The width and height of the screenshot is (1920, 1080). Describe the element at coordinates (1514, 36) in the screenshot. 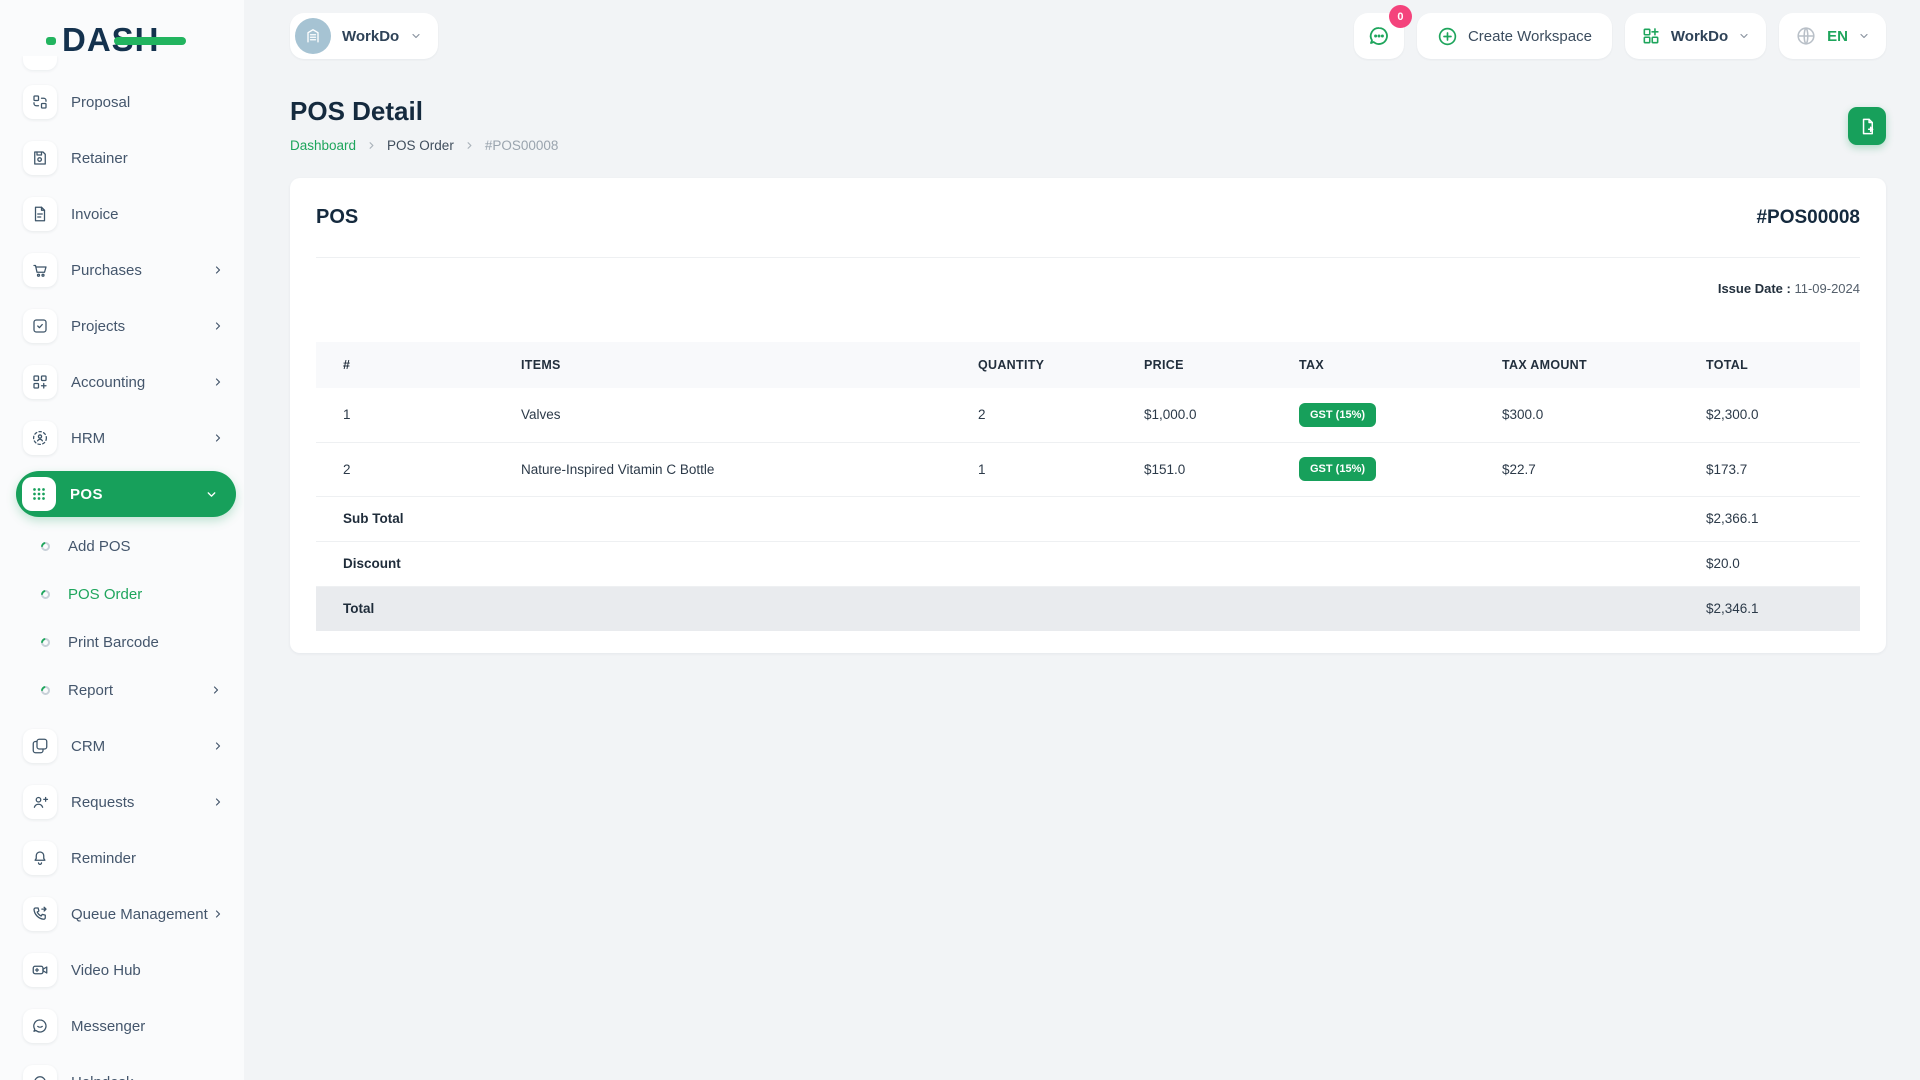

I see `create-workspace-button: Create Workspace` at that location.